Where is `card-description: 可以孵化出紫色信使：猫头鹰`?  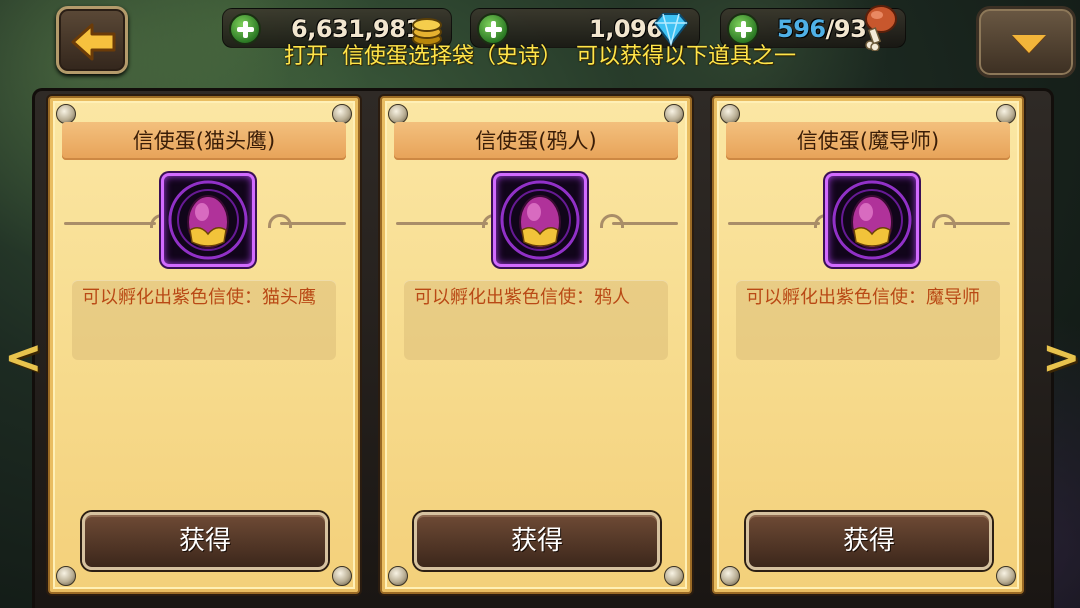 card-description: 可以孵化出紫色信使：猫头鹰 is located at coordinates (199, 297).